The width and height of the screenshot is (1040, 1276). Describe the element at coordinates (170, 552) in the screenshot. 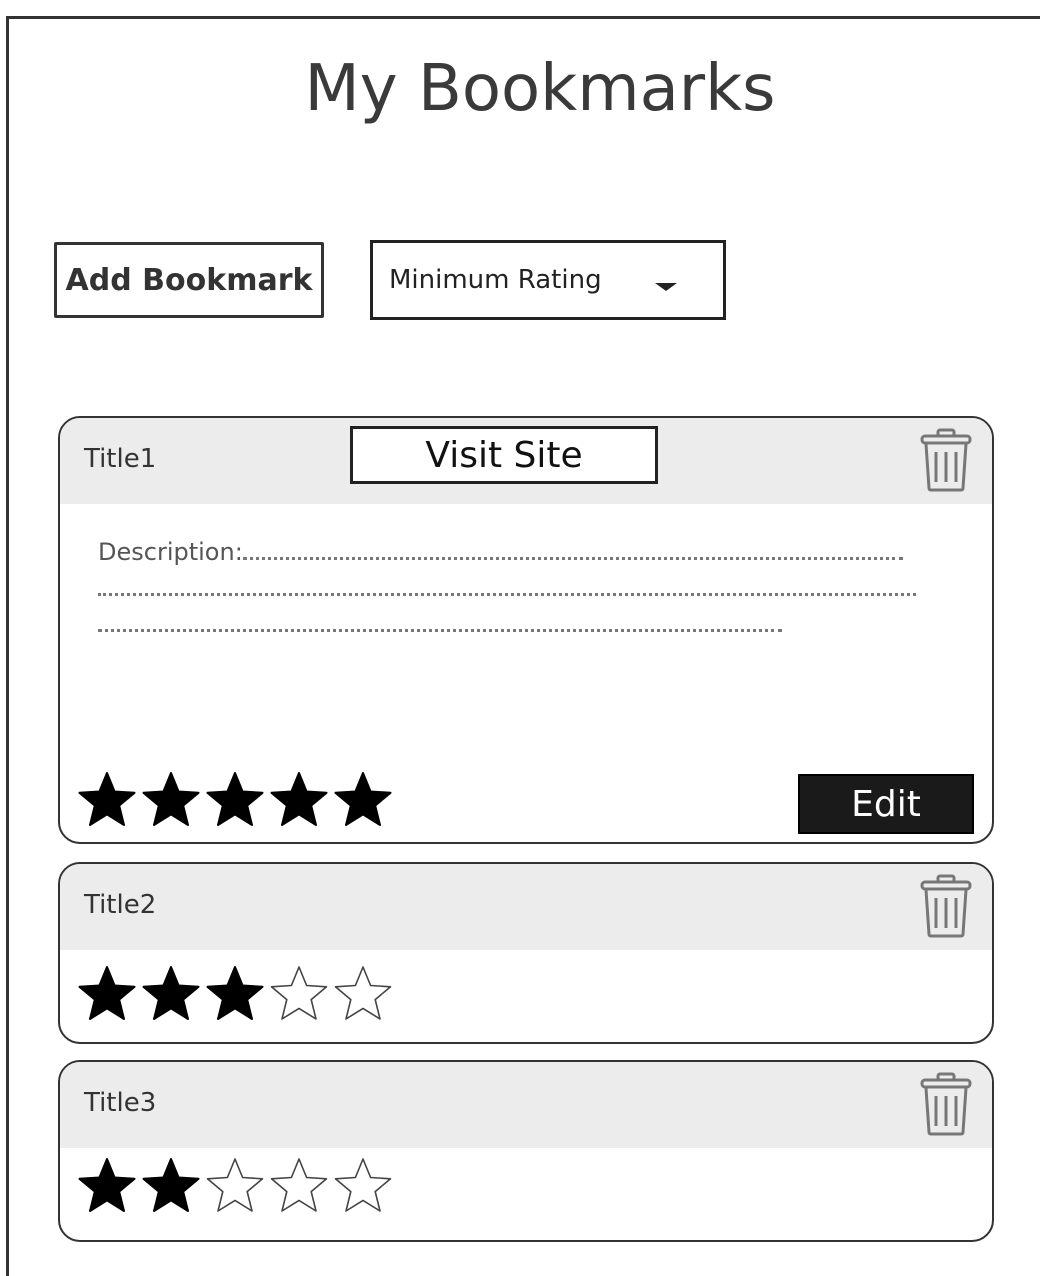

I see `description-label: Description:` at that location.